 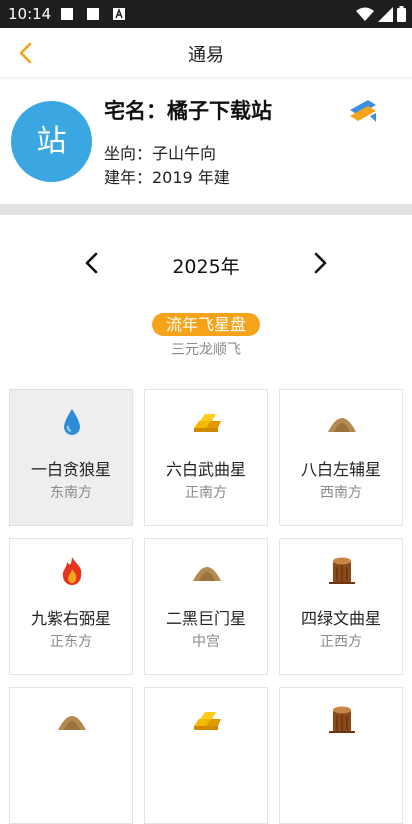 What do you see at coordinates (206, 493) in the screenshot?
I see `star-direction: 正南方` at bounding box center [206, 493].